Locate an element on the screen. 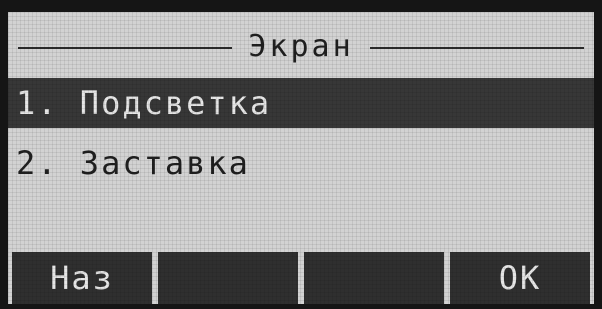 This screenshot has height=309, width=602. ok-softkey: OK is located at coordinates (520, 278).